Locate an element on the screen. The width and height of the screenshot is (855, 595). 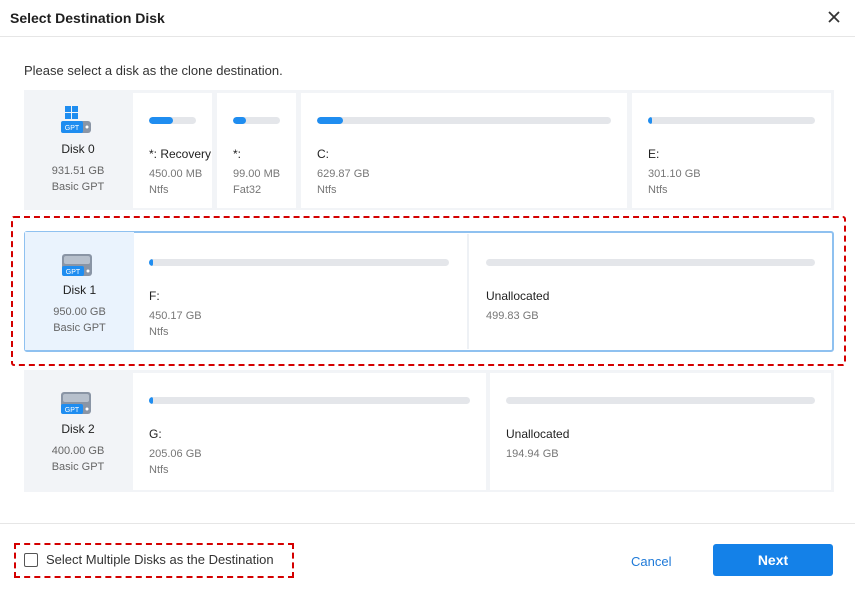
disk-info-1: GPT Disk 1 950.00 GB Basic GPT is located at coordinates (79, 291).